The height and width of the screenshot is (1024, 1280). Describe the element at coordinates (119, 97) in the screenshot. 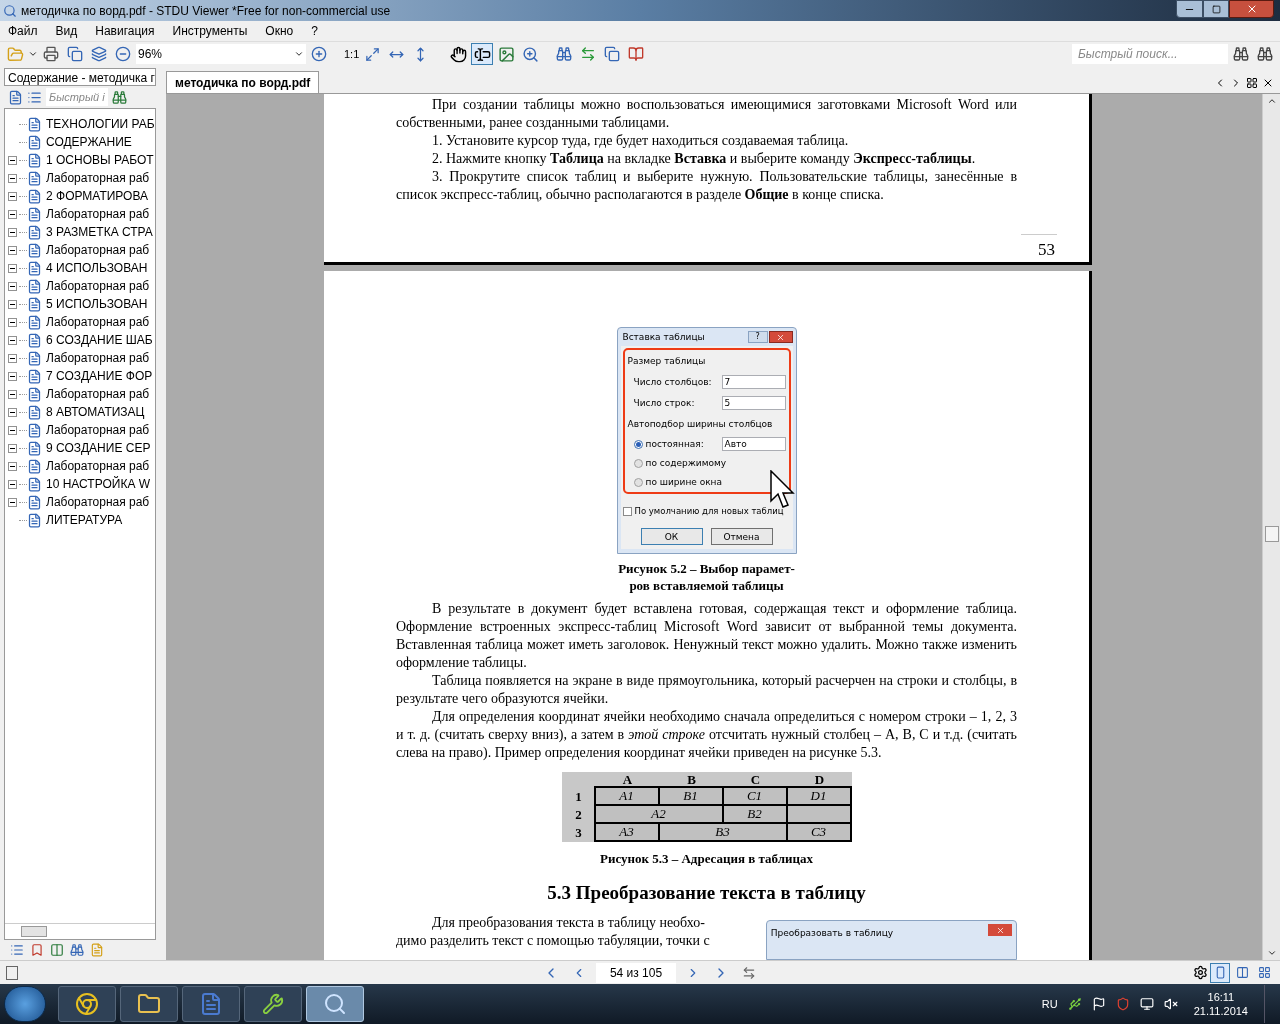

I see `binoculars-icon` at that location.